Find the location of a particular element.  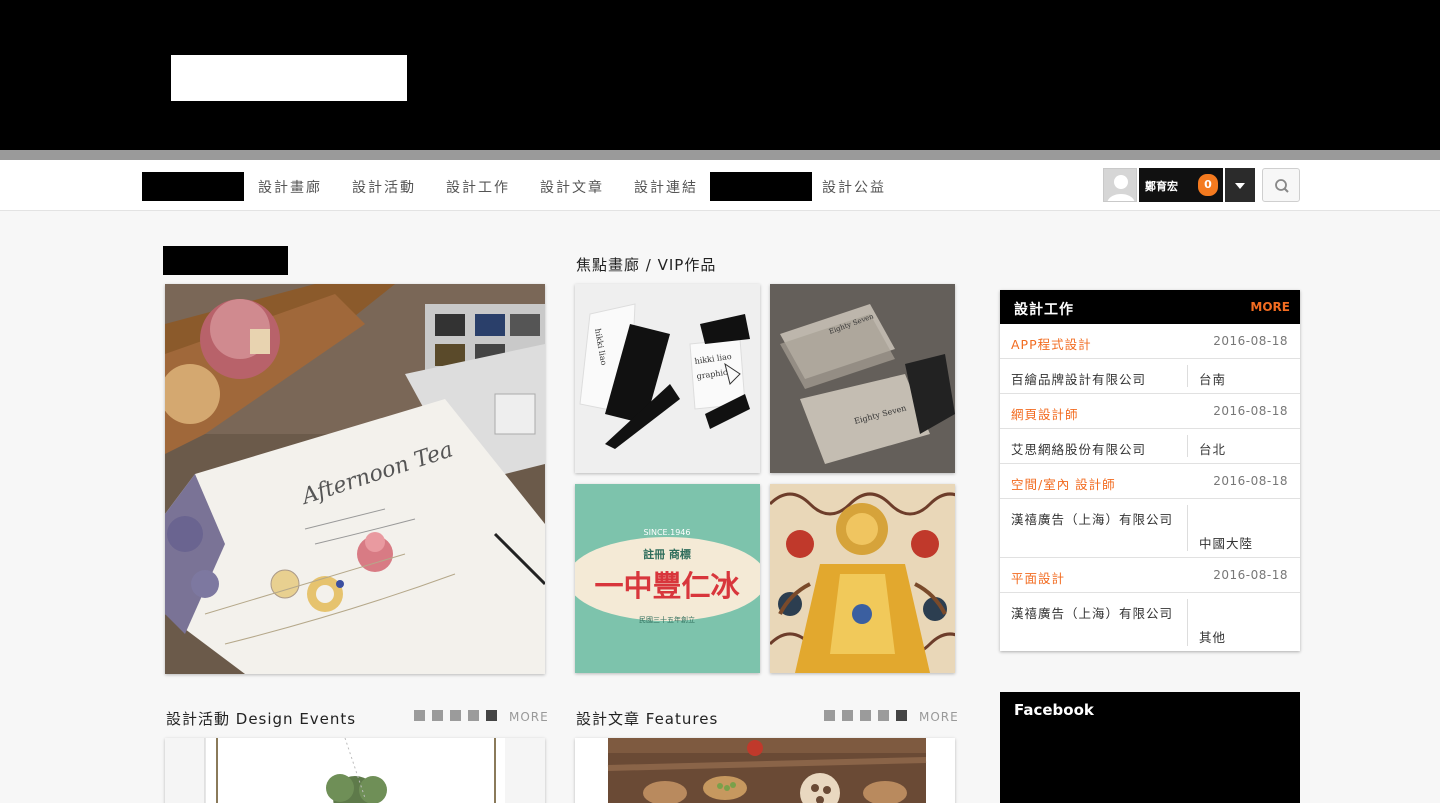

nav-item-charity: 設計公益 is located at coordinates (854, 187).